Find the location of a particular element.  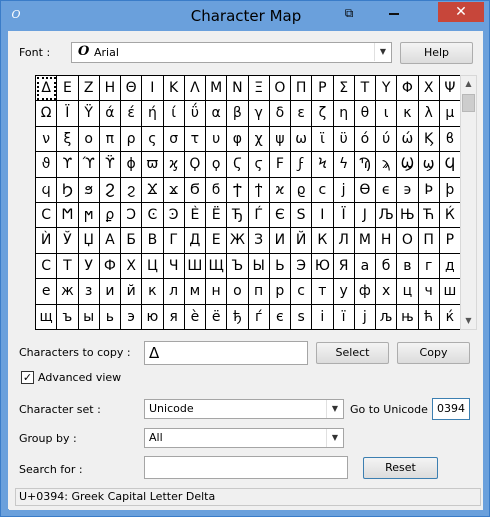

character-cell: Ϩ is located at coordinates (110, 190).